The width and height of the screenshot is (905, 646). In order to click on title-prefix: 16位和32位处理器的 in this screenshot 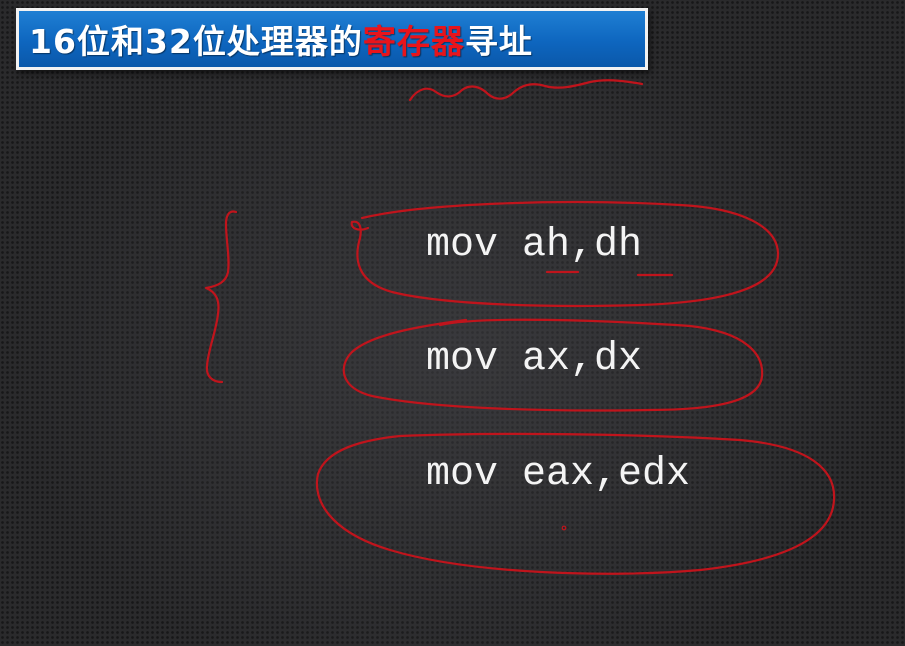, I will do `click(196, 41)`.